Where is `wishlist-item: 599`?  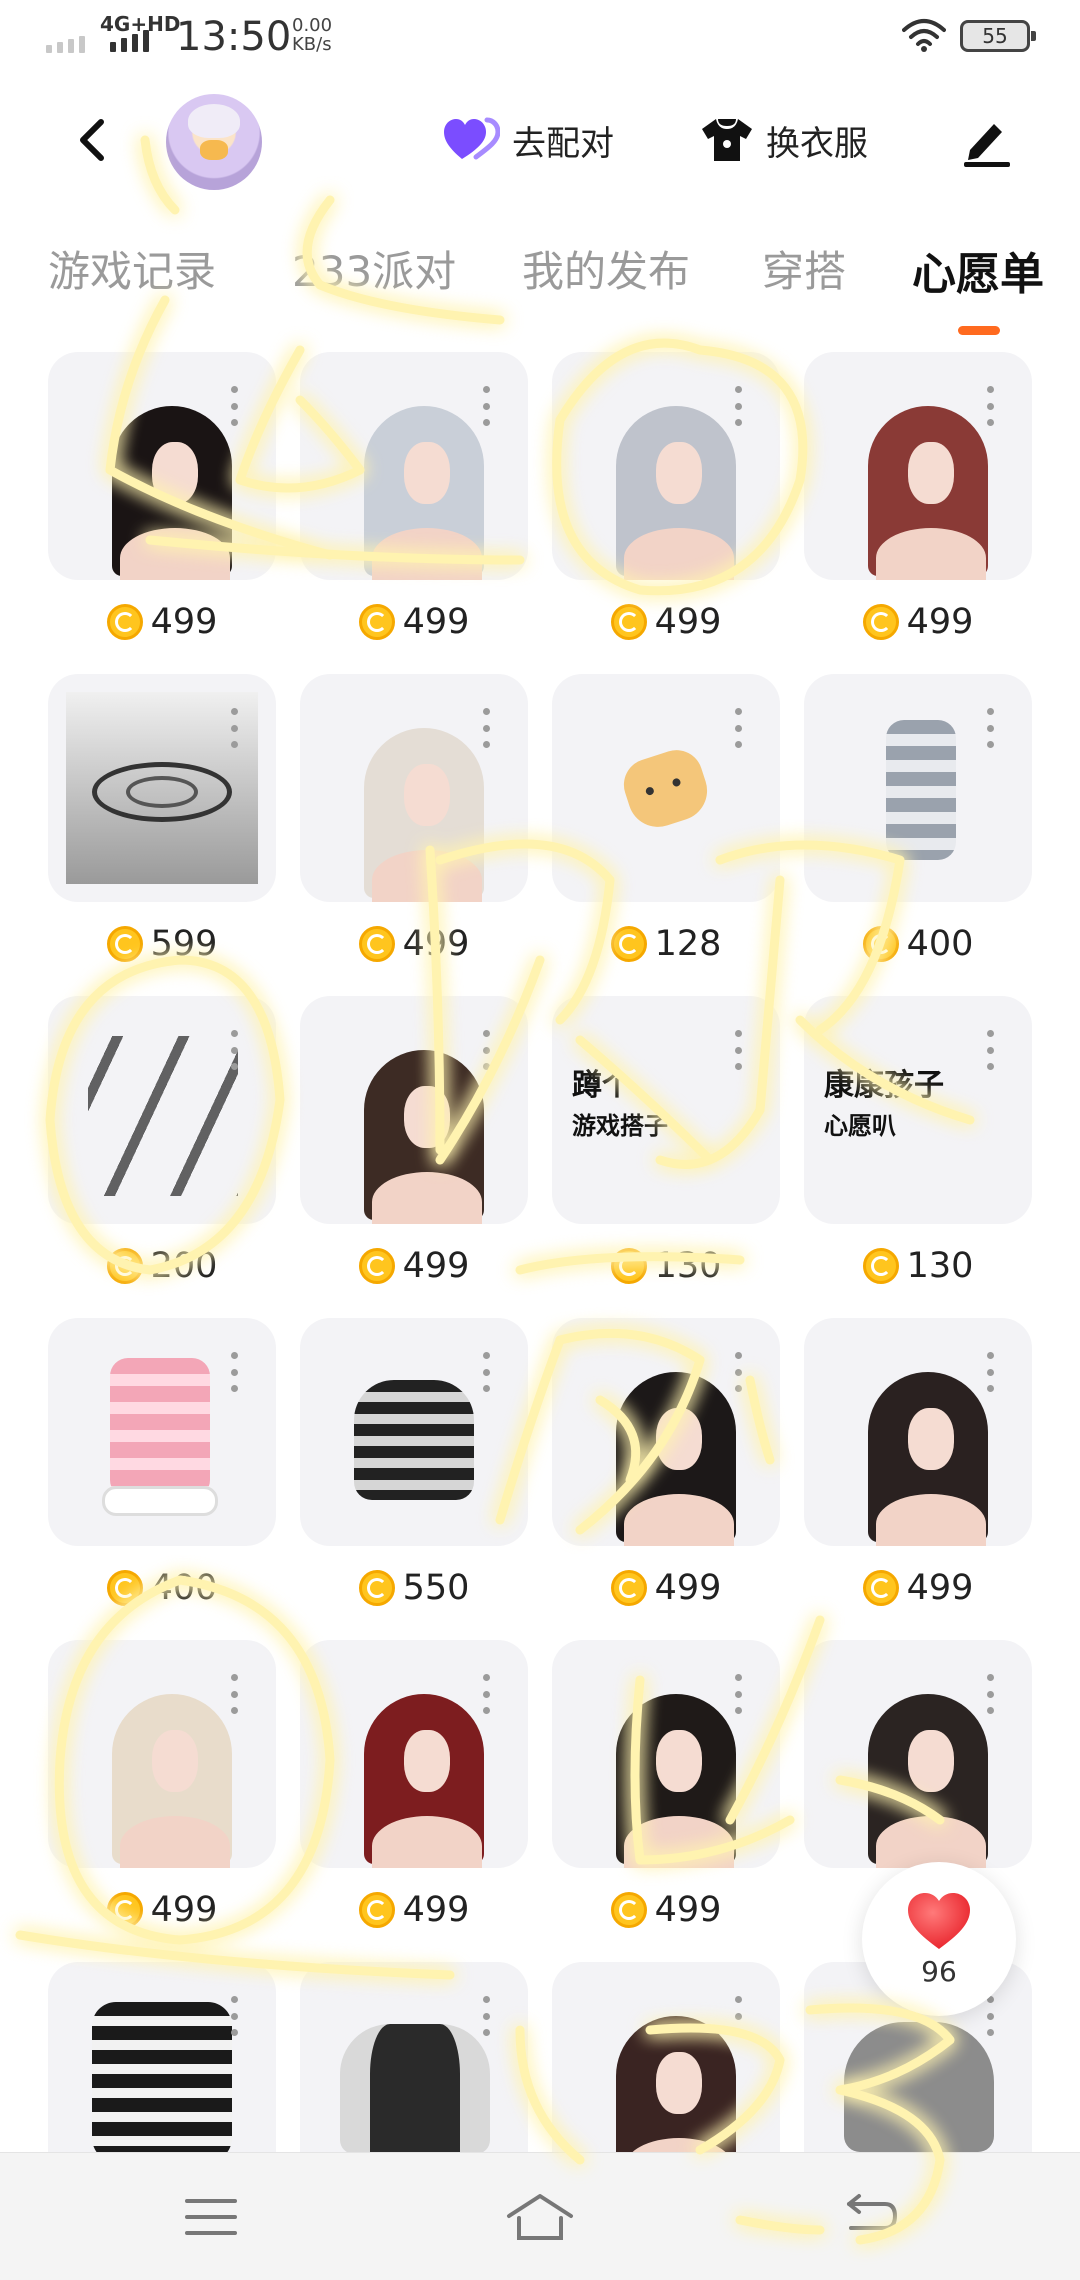 wishlist-item: 599 is located at coordinates (162, 835).